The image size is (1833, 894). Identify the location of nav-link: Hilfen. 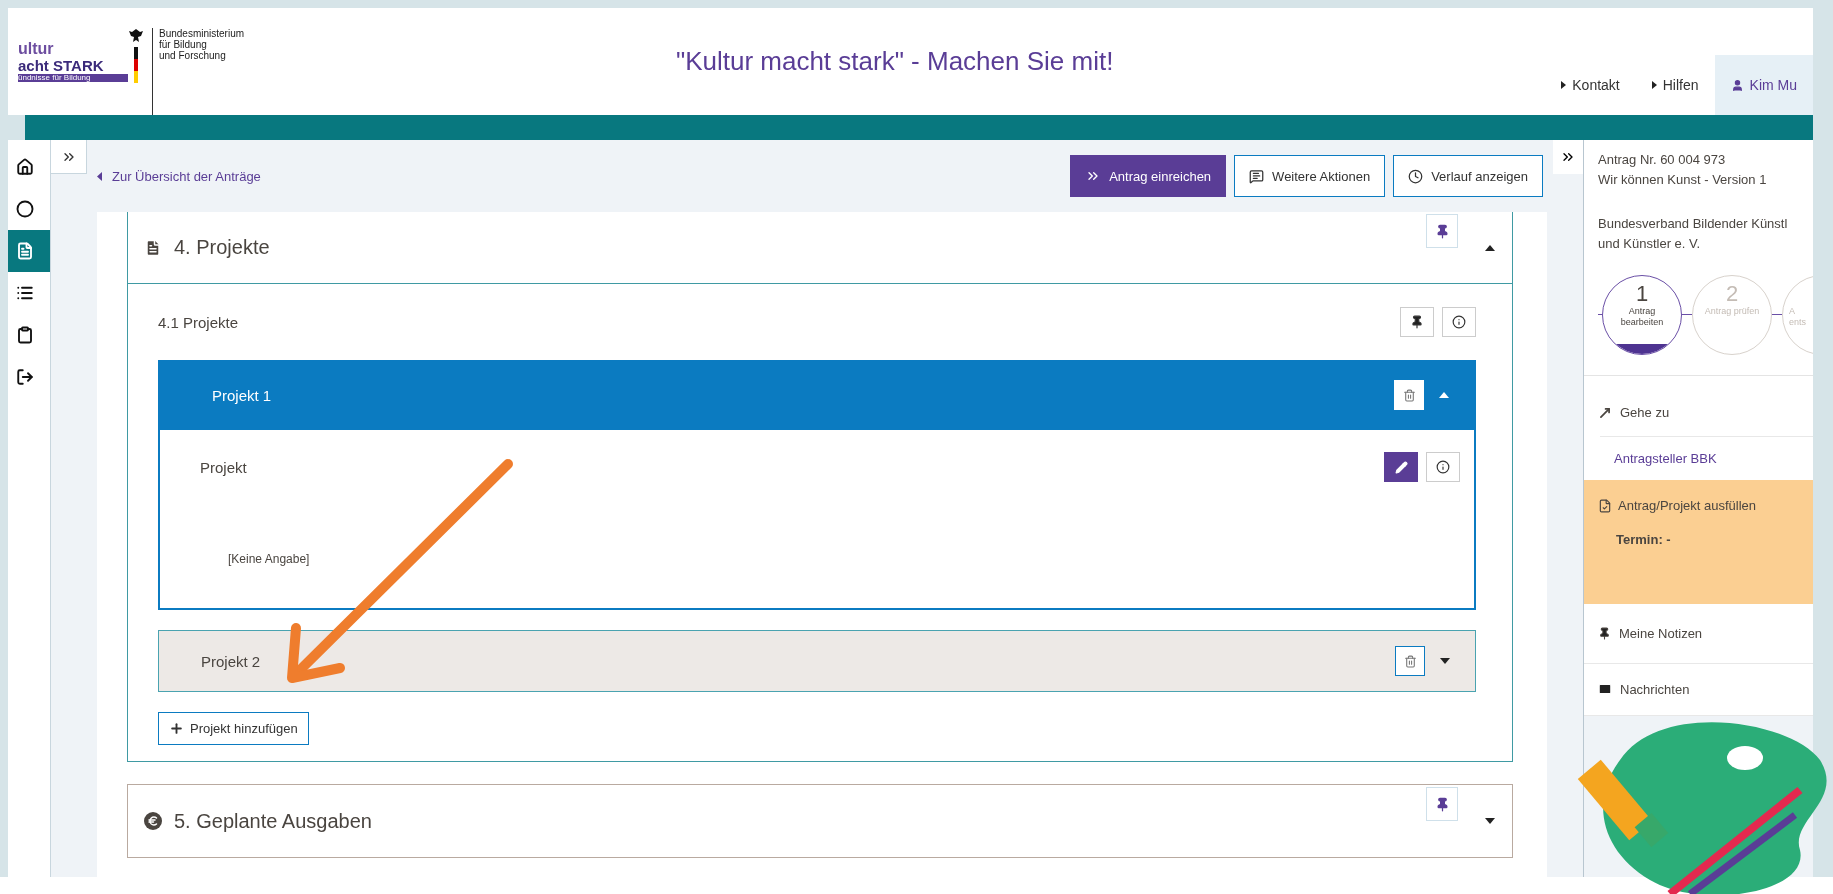
(1675, 85).